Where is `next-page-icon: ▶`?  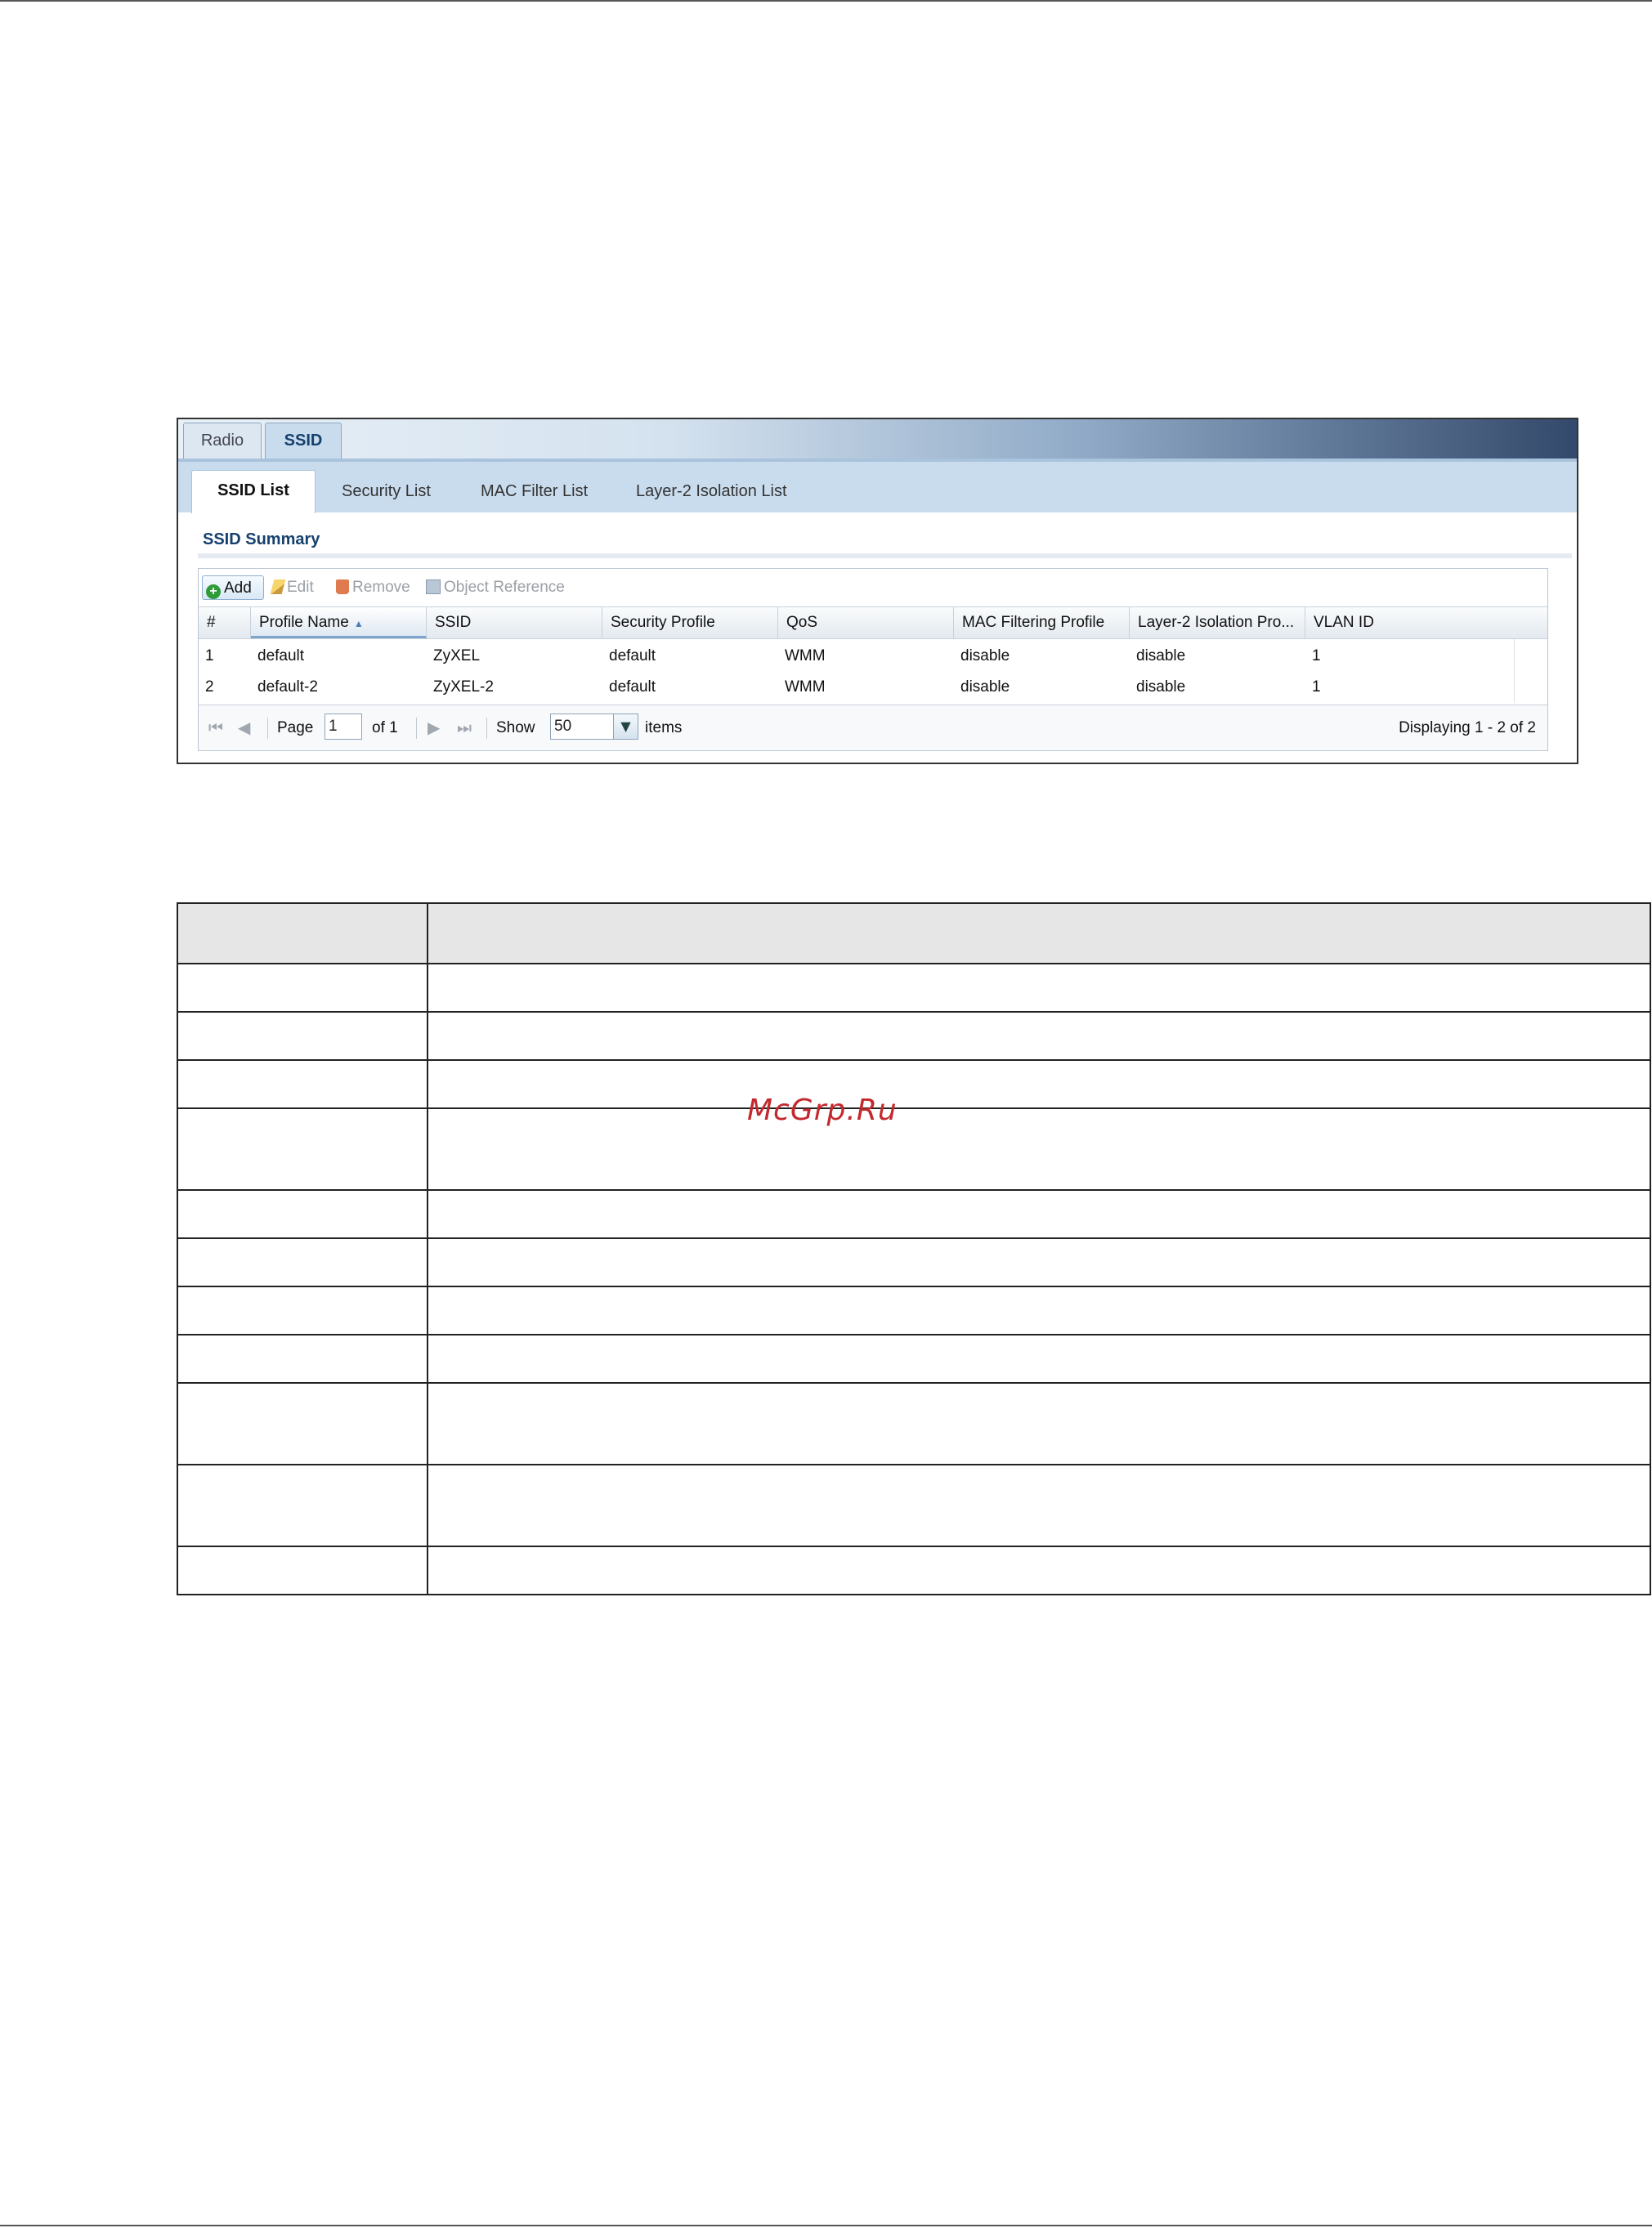 next-page-icon: ▶ is located at coordinates (434, 728).